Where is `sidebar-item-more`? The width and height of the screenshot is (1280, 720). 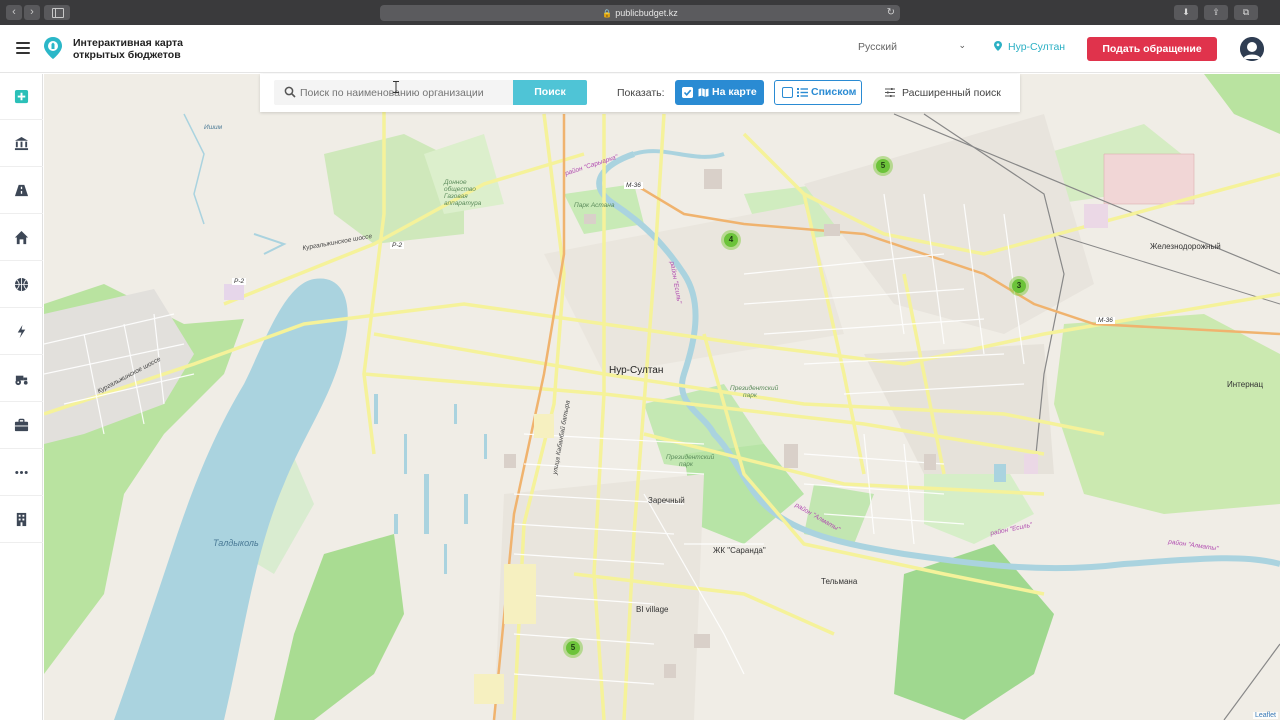
sidebar-item-more is located at coordinates (21, 473).